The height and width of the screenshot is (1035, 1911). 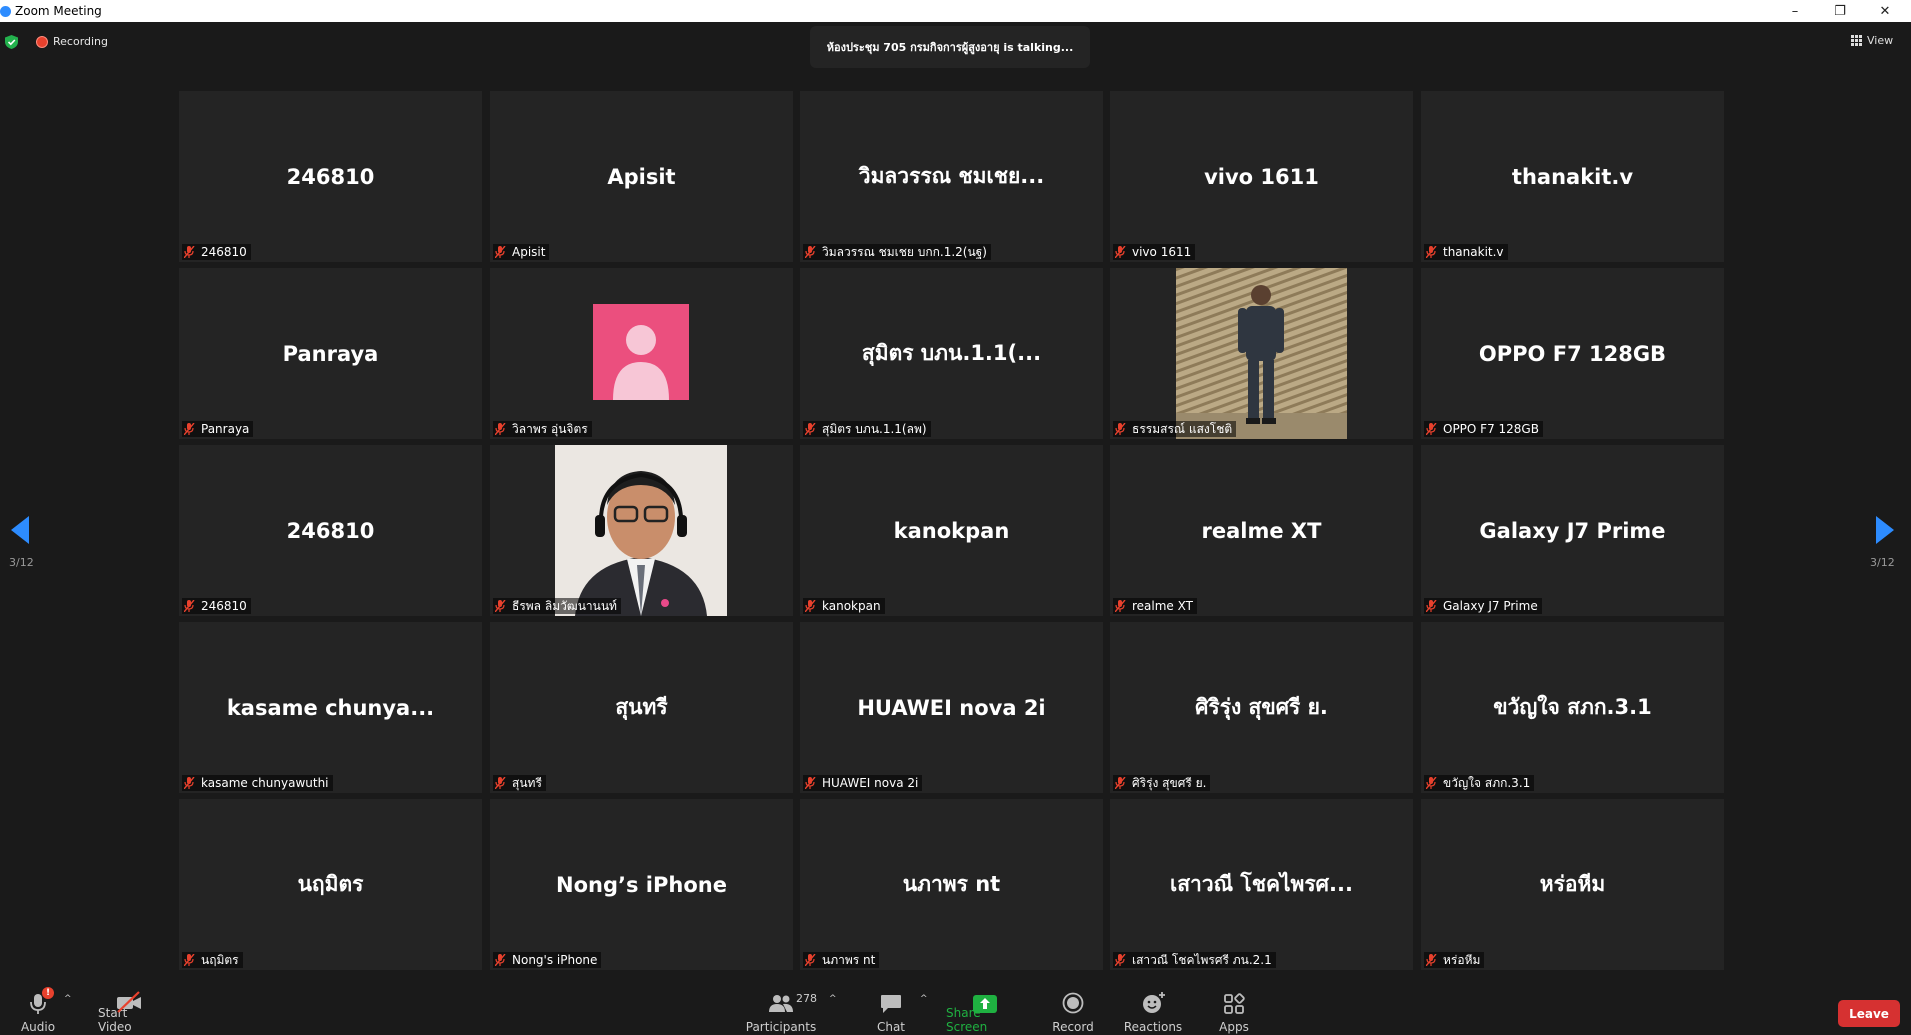 I want to click on participant-tile: thanakit.v thanakit.v, so click(x=1572, y=176).